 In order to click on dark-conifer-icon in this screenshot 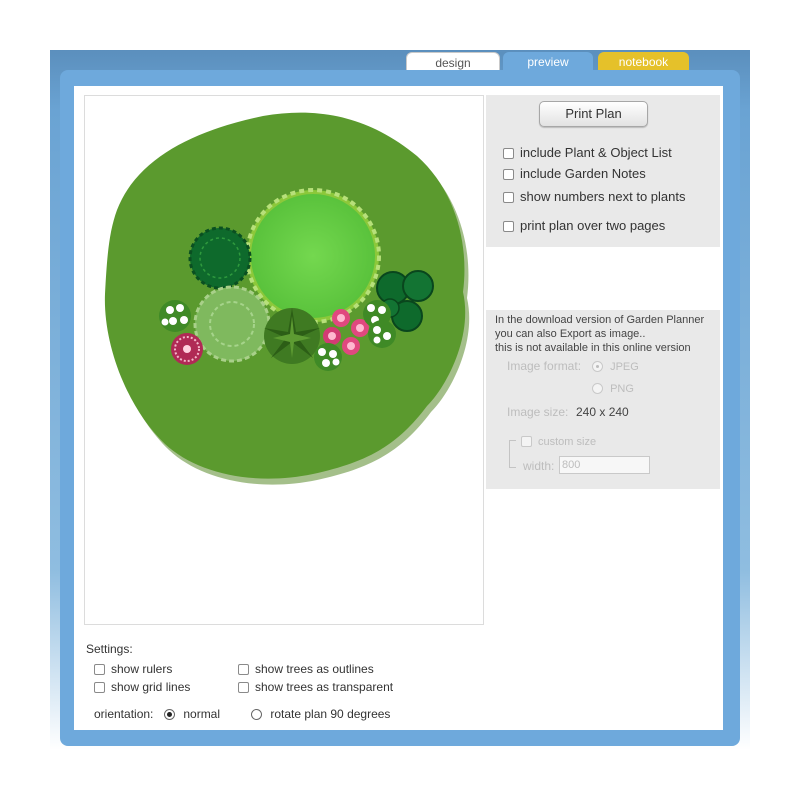, I will do `click(220, 258)`.